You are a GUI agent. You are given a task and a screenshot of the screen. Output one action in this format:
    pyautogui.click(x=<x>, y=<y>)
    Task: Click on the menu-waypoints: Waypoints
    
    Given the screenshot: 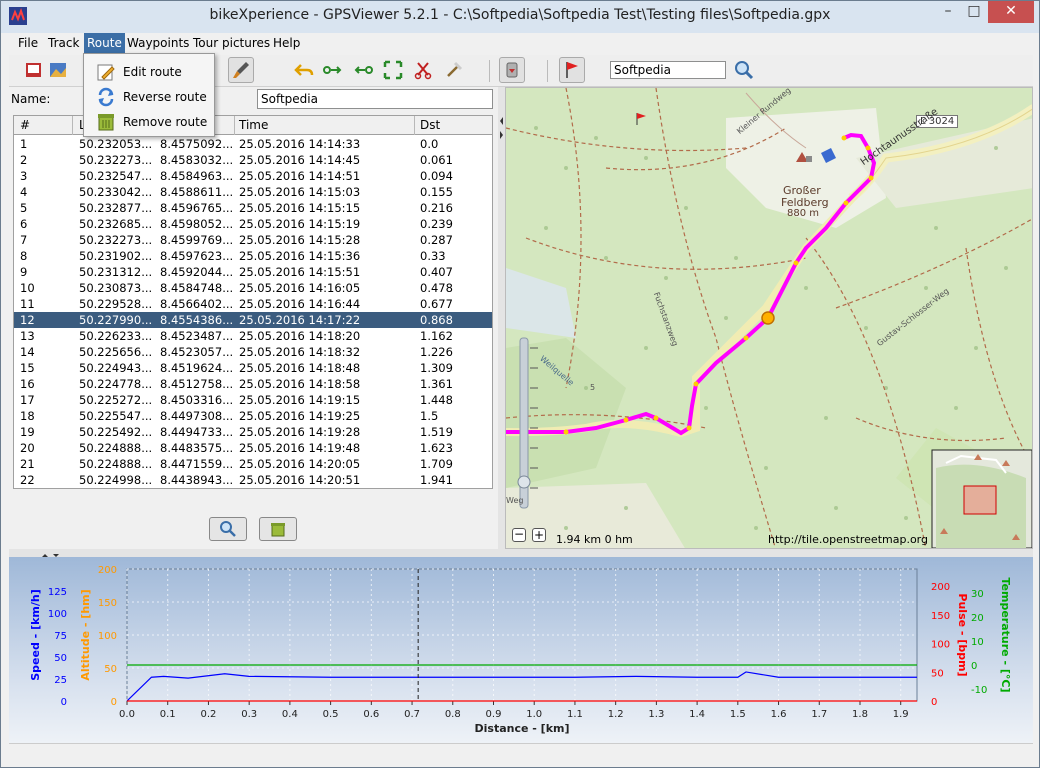 What is the action you would take?
    pyautogui.click(x=158, y=43)
    